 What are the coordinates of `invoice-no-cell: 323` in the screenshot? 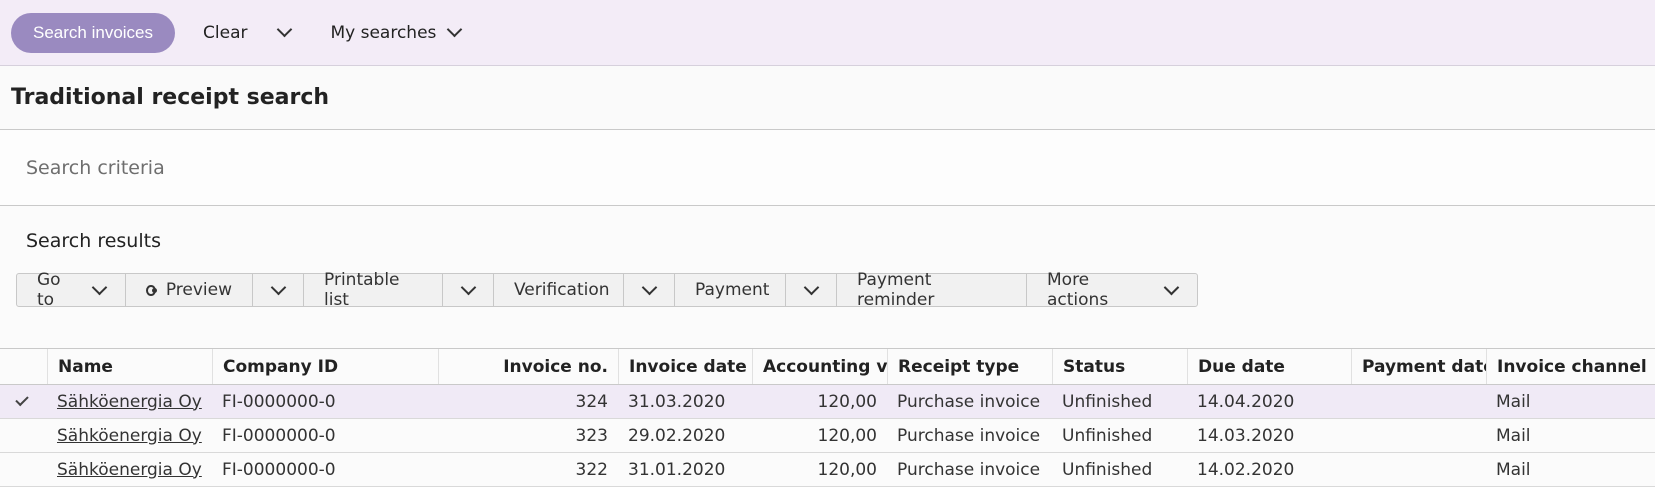 It's located at (591, 435).